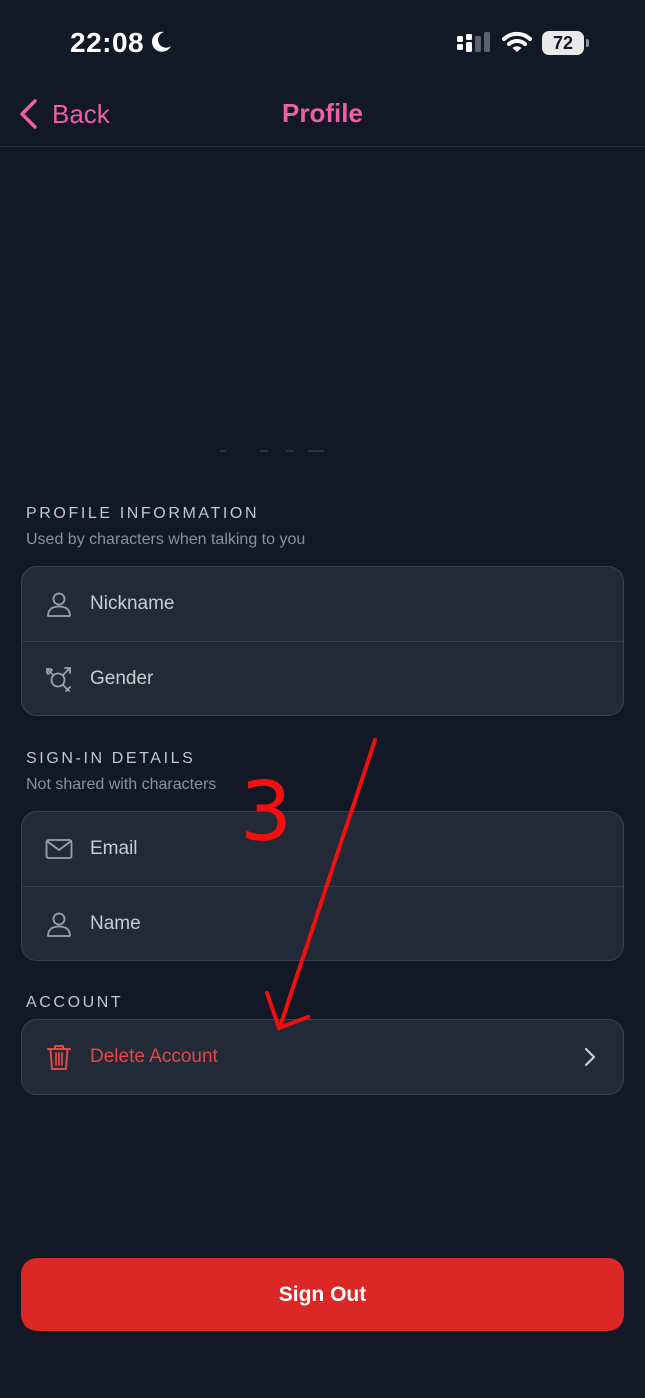 Image resolution: width=645 pixels, height=1398 pixels. I want to click on section-subtitle-profile-information: Used by characters when talking to you, so click(166, 539).